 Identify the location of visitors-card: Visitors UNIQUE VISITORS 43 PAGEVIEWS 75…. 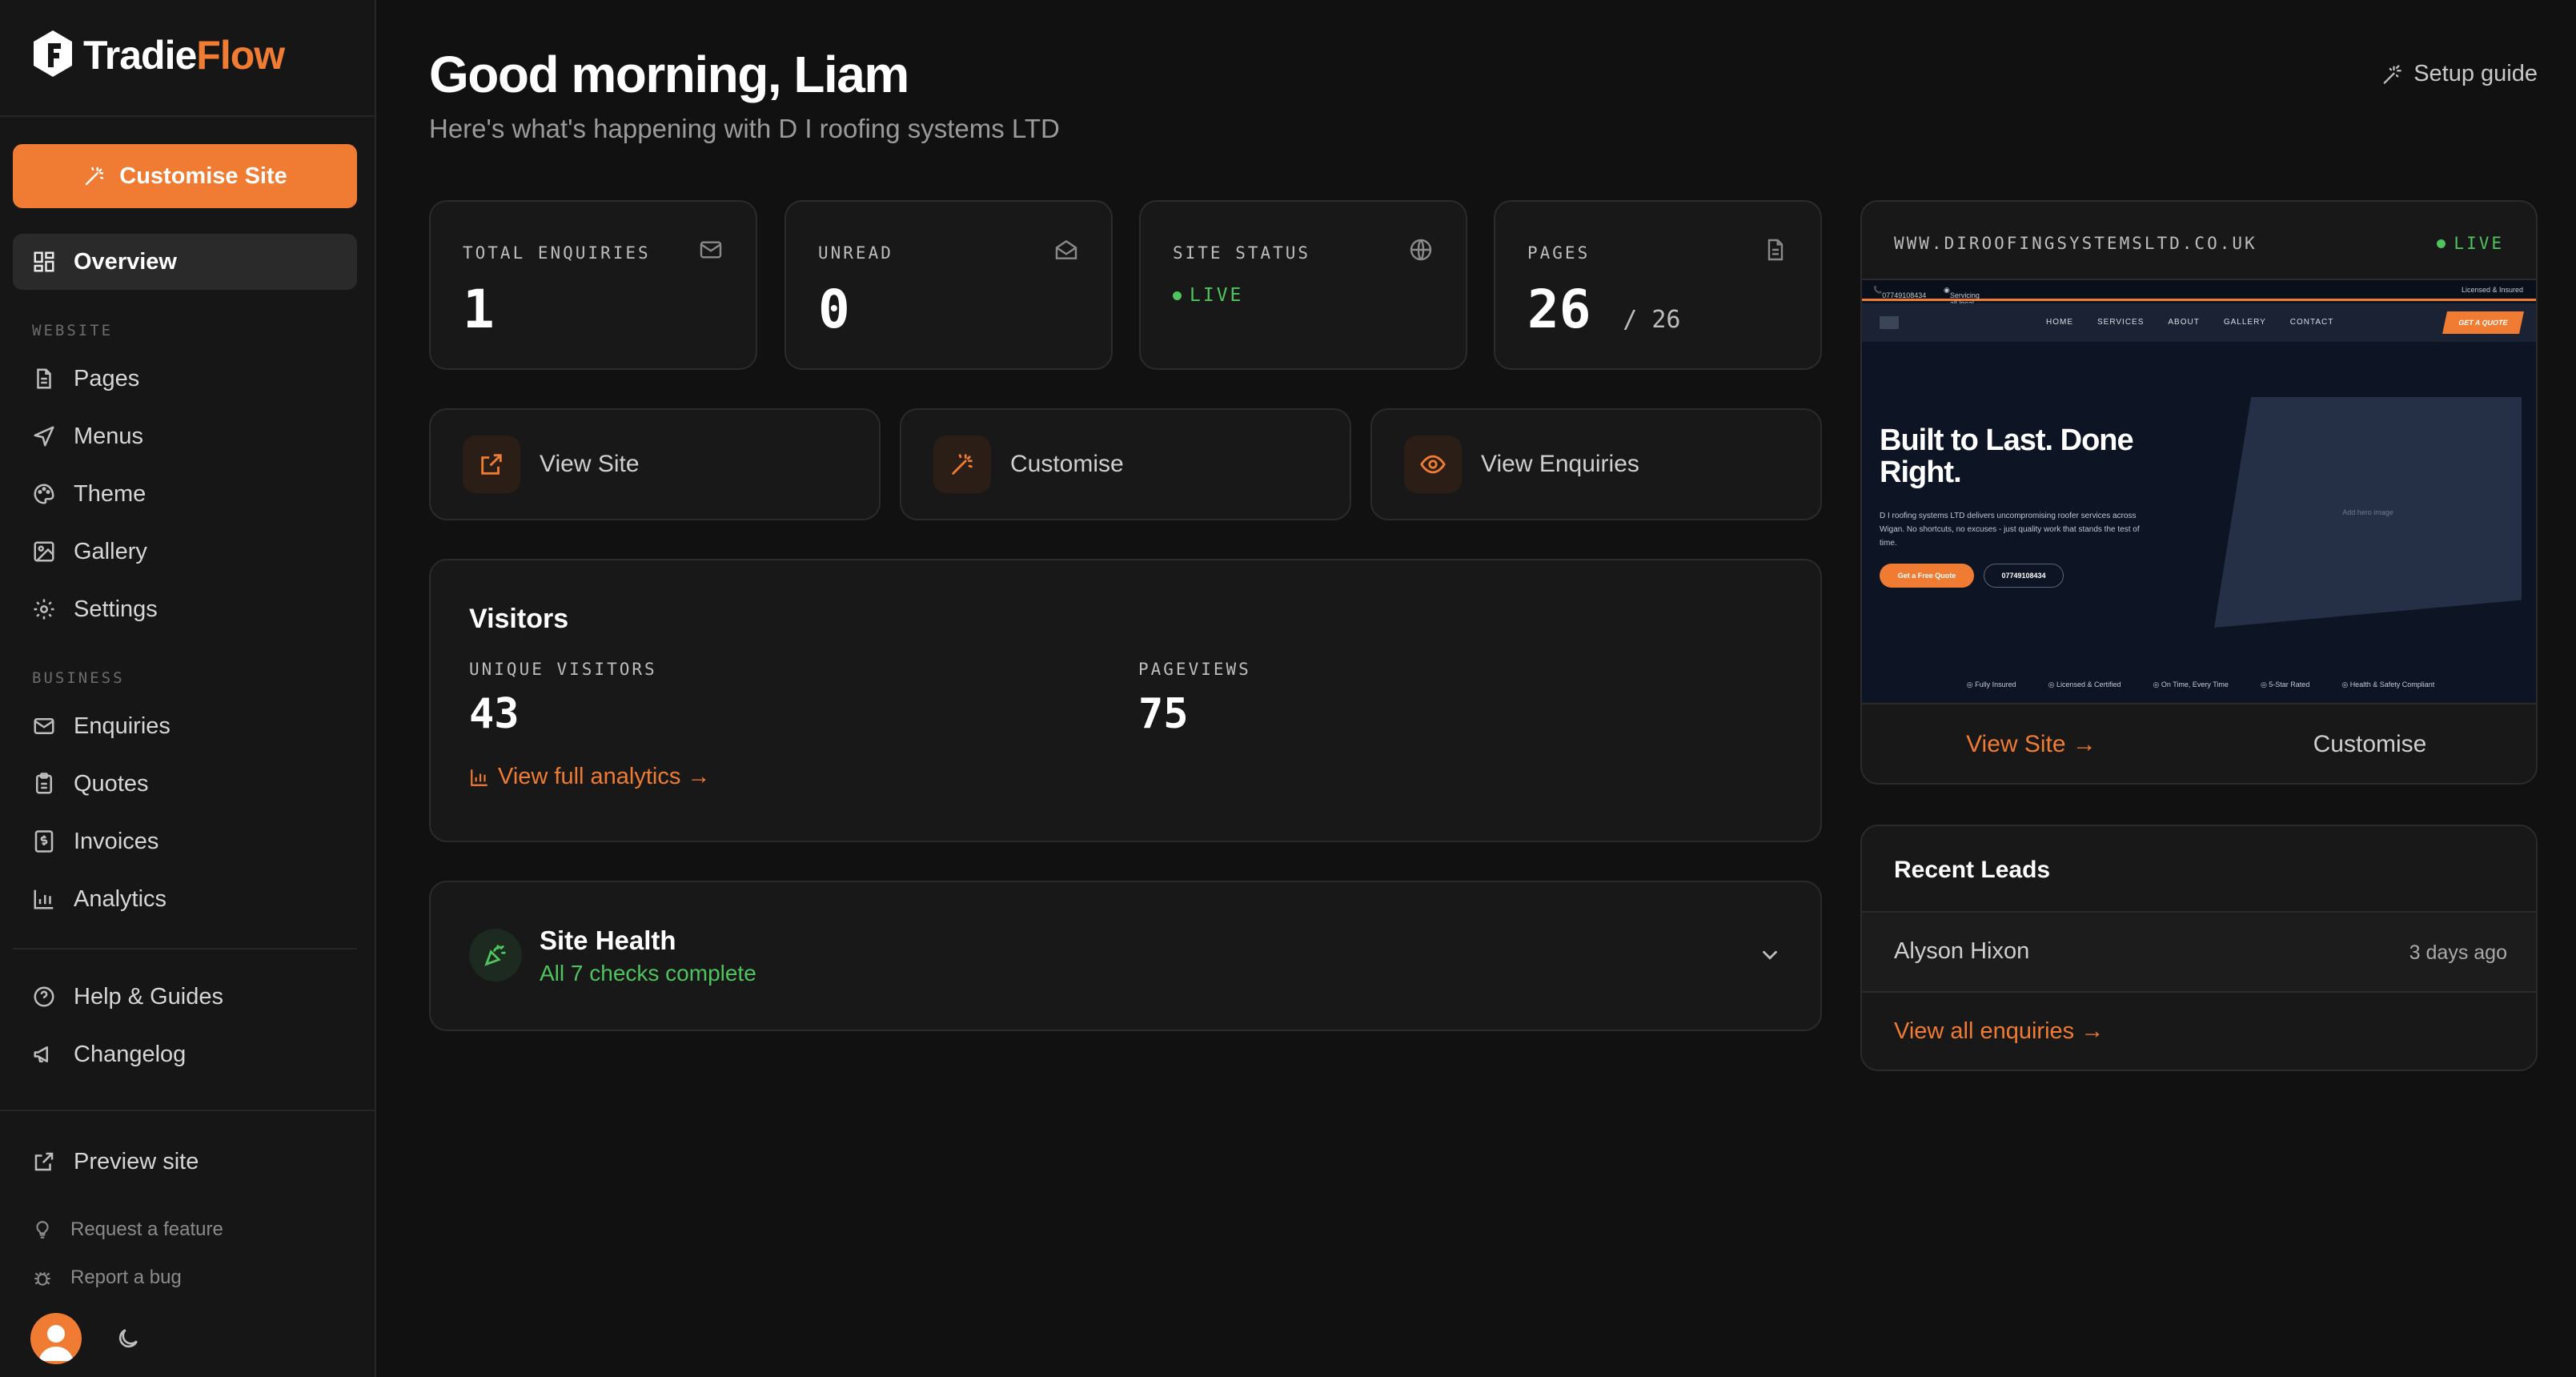
(1126, 700).